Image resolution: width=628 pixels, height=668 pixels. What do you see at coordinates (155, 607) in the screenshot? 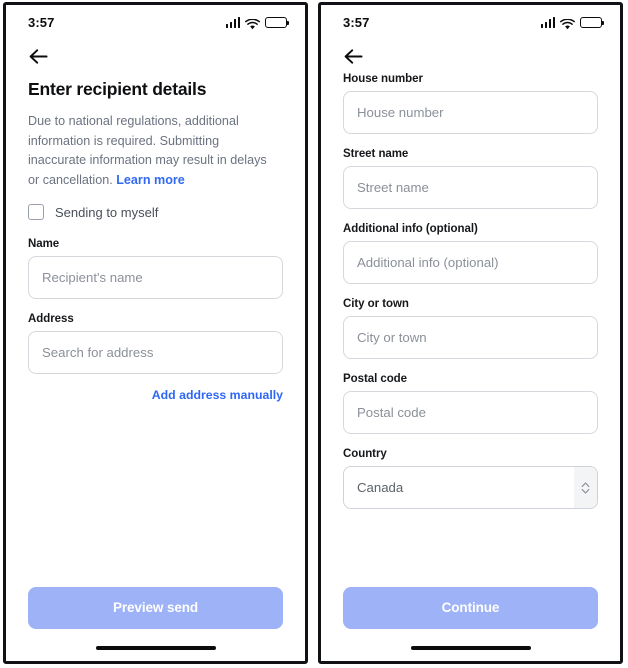
I see `preview-send-button: Preview send` at bounding box center [155, 607].